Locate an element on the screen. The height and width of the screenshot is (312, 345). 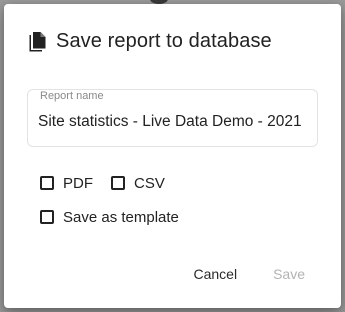
save-as-template-label: Save as template is located at coordinates (121, 217).